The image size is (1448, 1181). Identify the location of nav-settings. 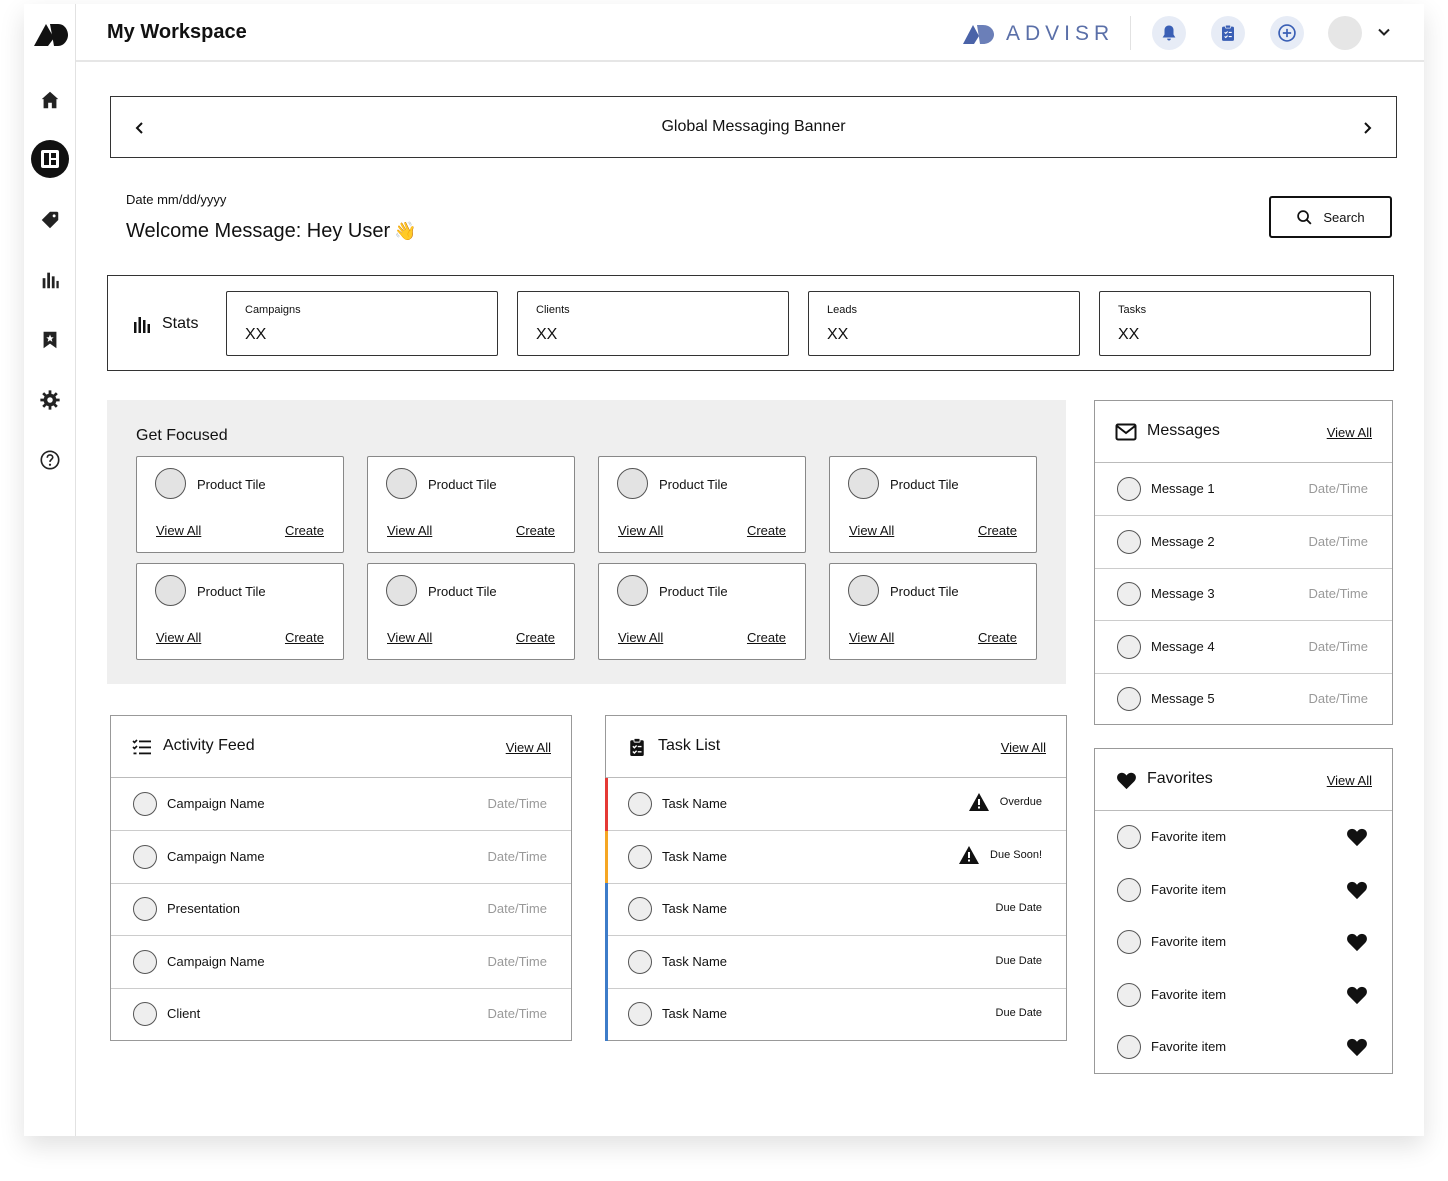
(50, 400).